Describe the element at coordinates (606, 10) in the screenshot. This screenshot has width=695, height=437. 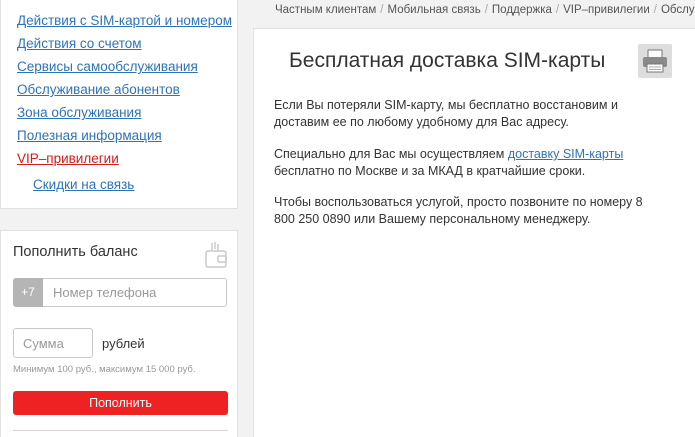
I see `breadcrumb-vip: VIP–привилегии` at that location.